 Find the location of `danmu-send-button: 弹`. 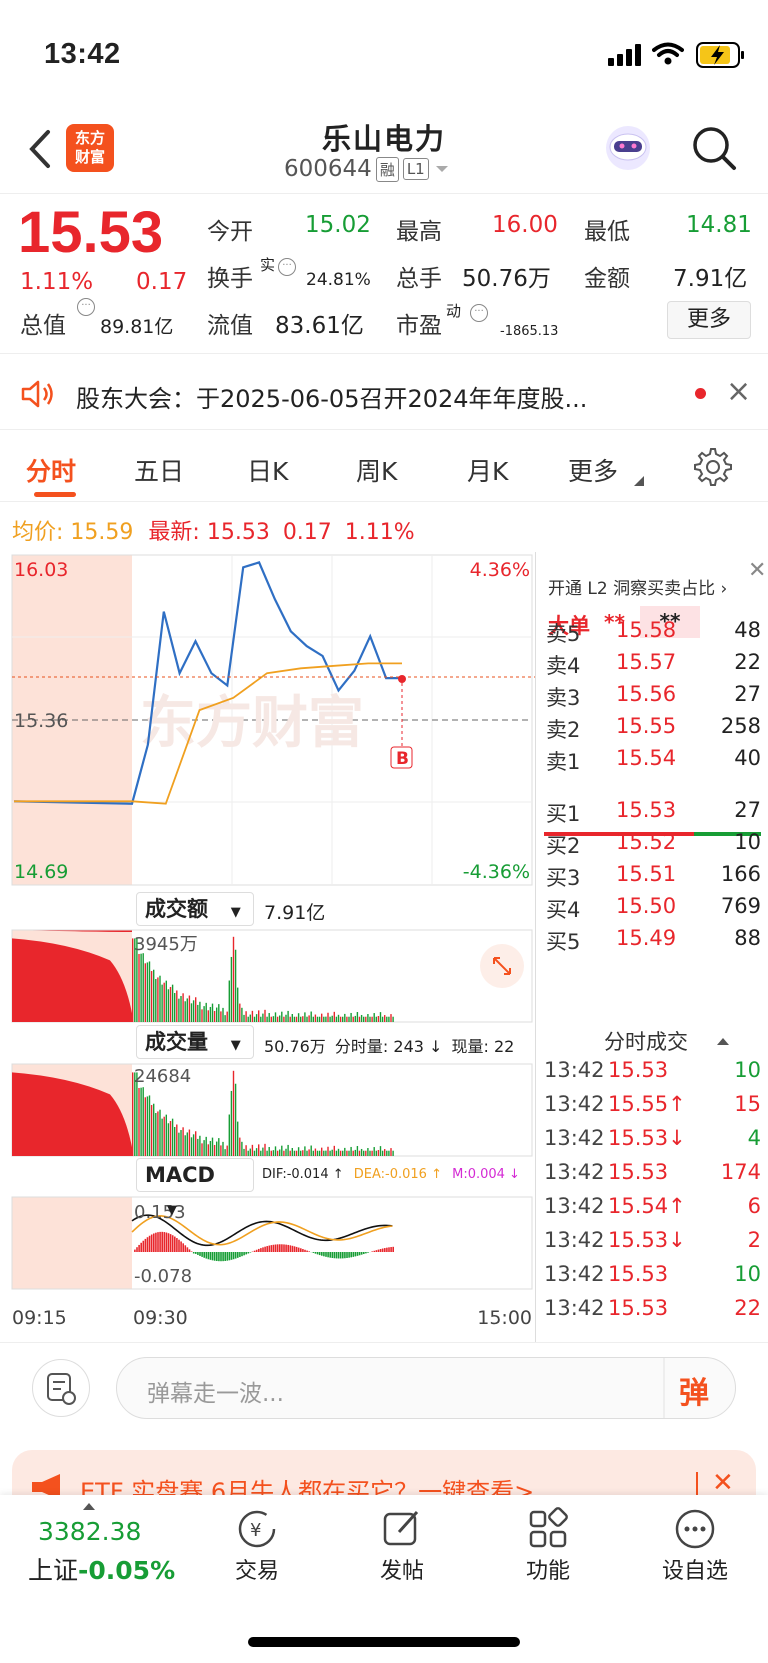

danmu-send-button: 弹 is located at coordinates (694, 1390).